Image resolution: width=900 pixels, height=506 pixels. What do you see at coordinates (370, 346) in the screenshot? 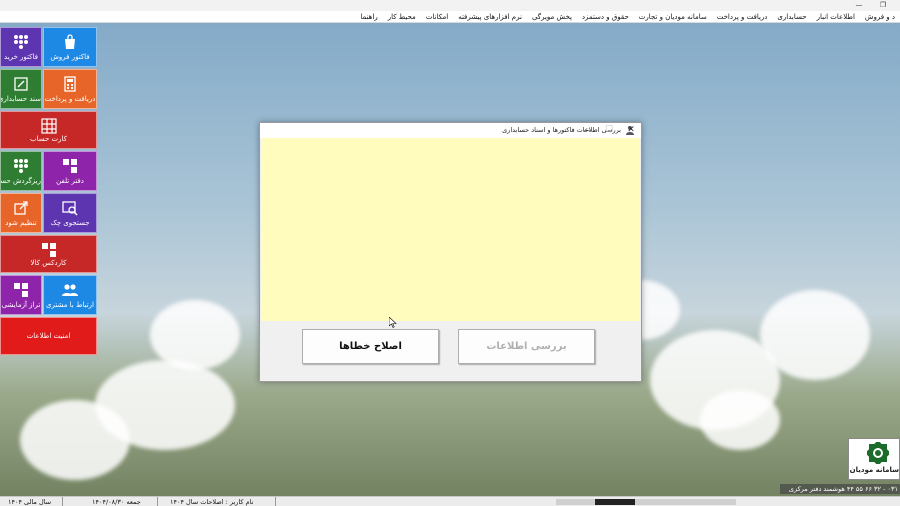
I see `fix-errors-button: اصلاح خطاها` at bounding box center [370, 346].